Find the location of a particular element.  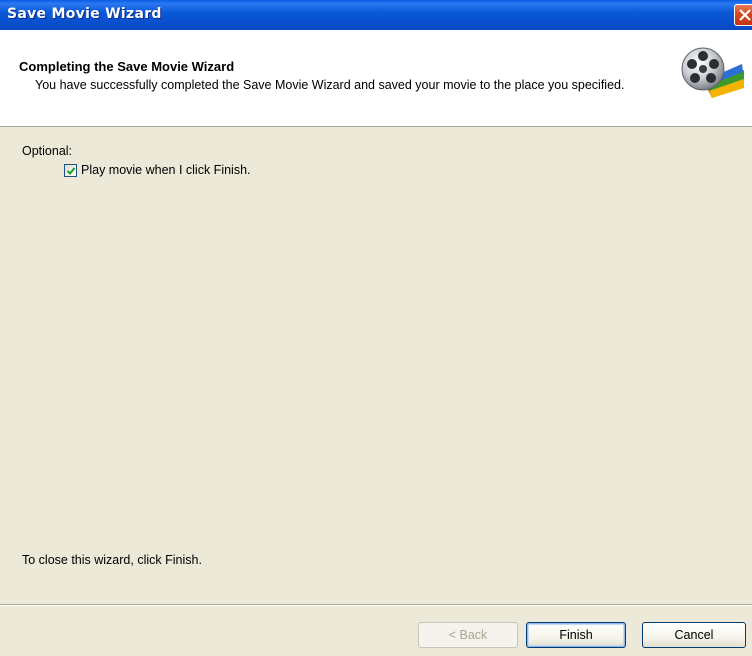

title-bar: Save Movie Wizard is located at coordinates (376, 15).